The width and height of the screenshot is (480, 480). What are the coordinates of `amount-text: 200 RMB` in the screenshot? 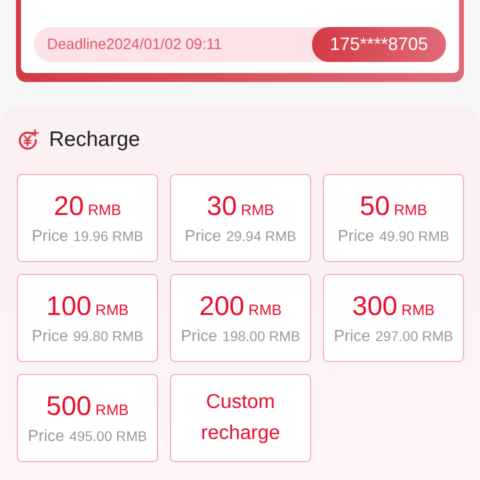 It's located at (240, 306).